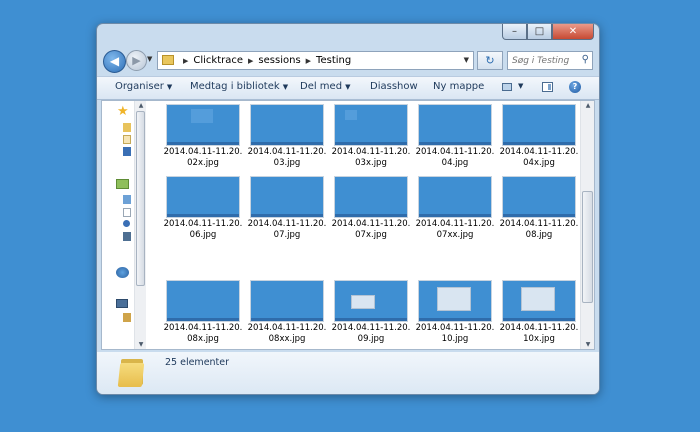 The image size is (700, 432). I want to click on file-name: 2014.04.11-11.20. 02x.jpg, so click(203, 158).